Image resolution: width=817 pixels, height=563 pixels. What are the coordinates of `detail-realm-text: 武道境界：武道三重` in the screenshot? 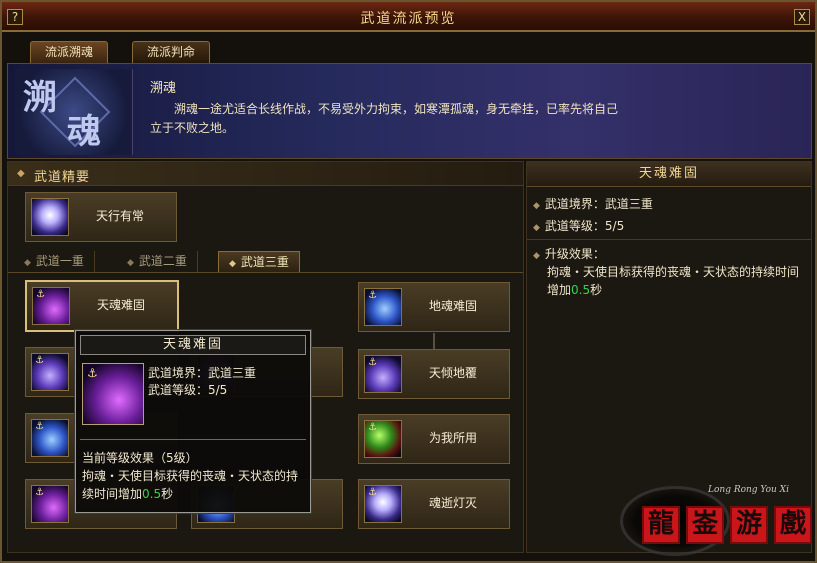 It's located at (598, 204).